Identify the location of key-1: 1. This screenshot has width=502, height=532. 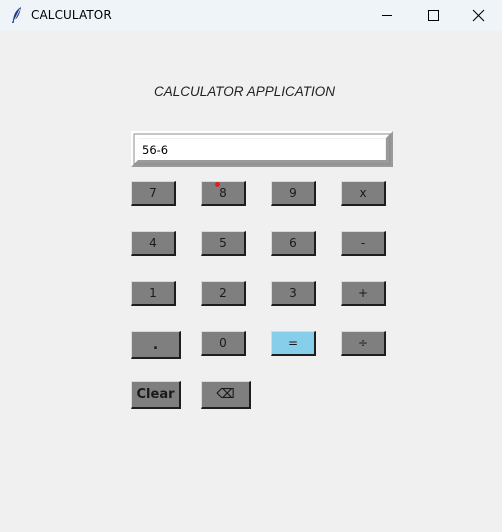
(153, 293).